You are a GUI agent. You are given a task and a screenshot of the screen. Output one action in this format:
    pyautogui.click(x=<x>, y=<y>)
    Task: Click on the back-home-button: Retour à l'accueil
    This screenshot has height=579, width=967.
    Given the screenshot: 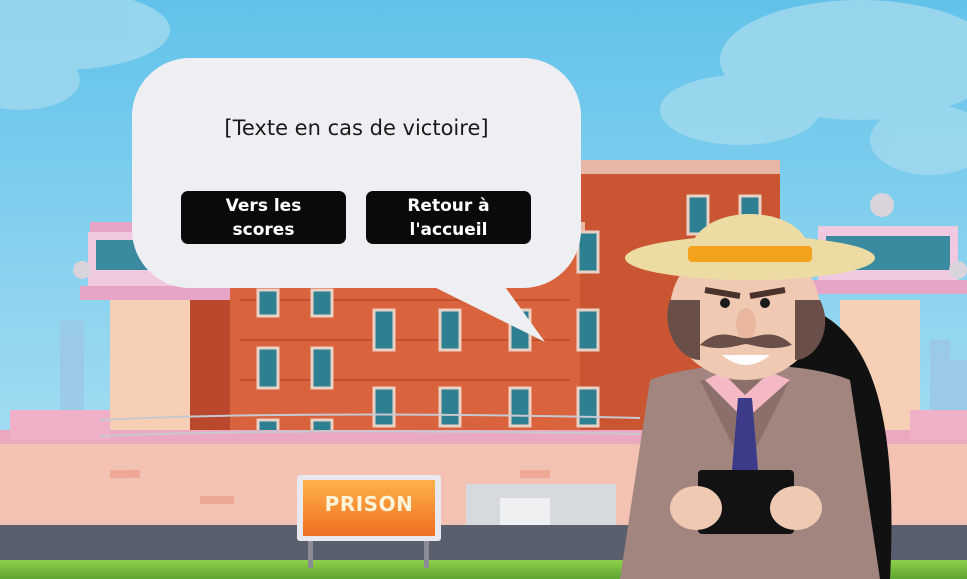 What is the action you would take?
    pyautogui.click(x=448, y=217)
    